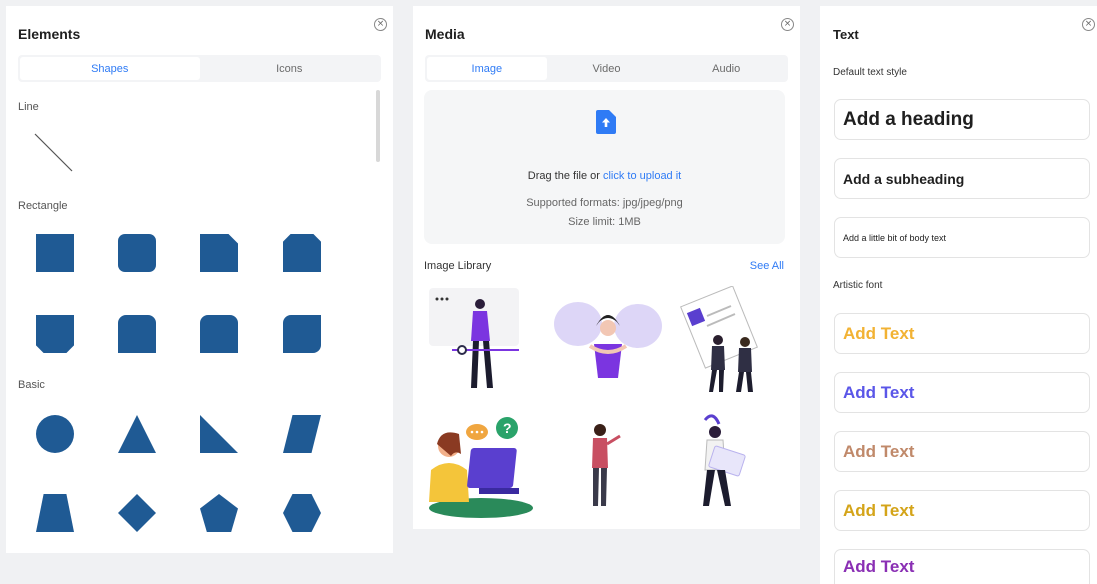 Image resolution: width=1097 pixels, height=584 pixels. What do you see at coordinates (962, 178) in the screenshot?
I see `add-subheading-button: Add a subheading` at bounding box center [962, 178].